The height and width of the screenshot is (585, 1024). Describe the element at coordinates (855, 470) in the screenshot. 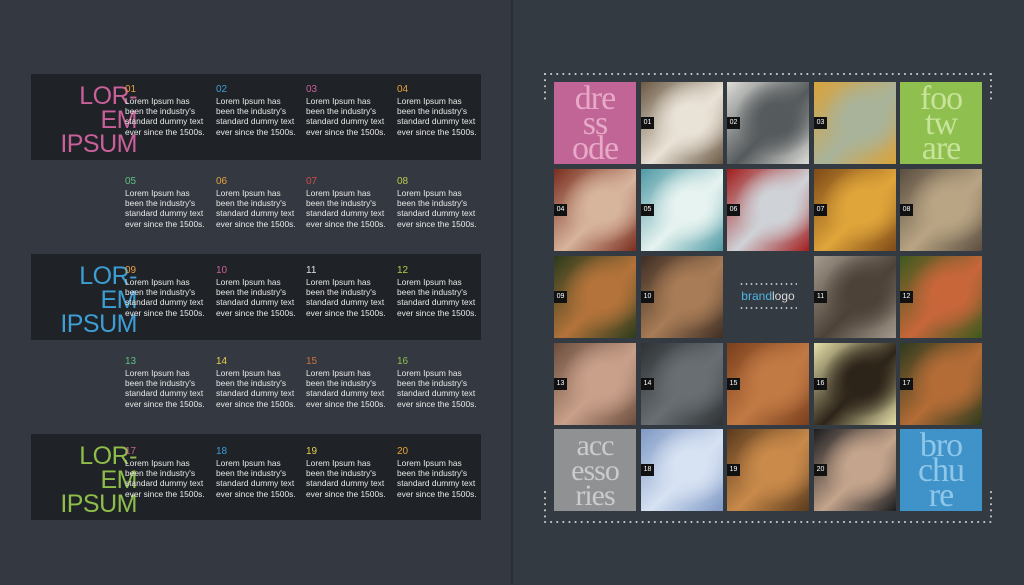

I see `photo-tile-20: 20` at that location.